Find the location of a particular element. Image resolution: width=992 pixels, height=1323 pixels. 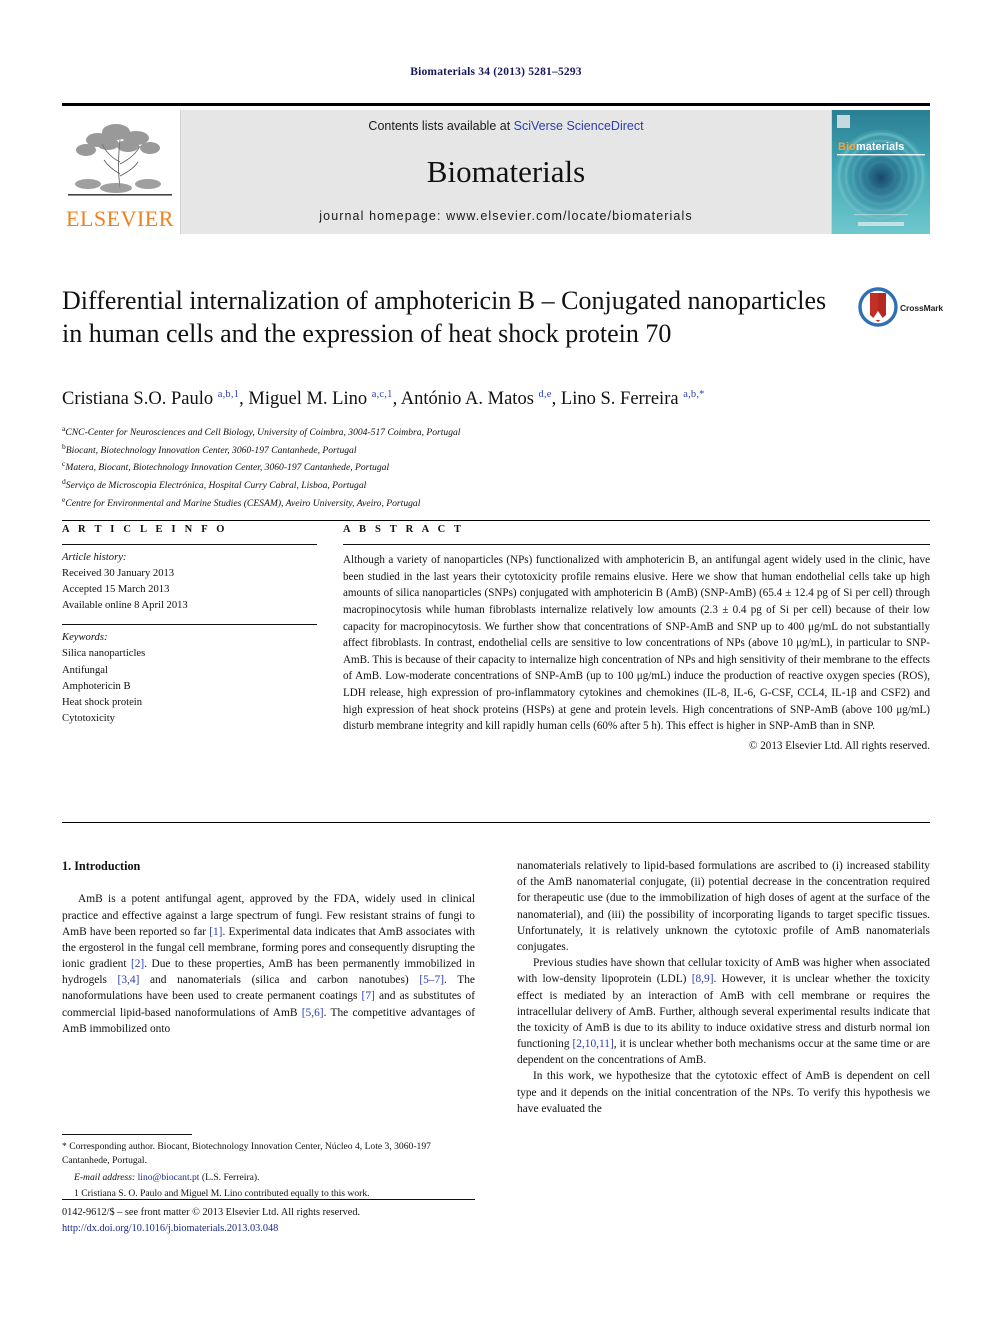

email-owner: (L.S. Ferreira). is located at coordinates (230, 1177).